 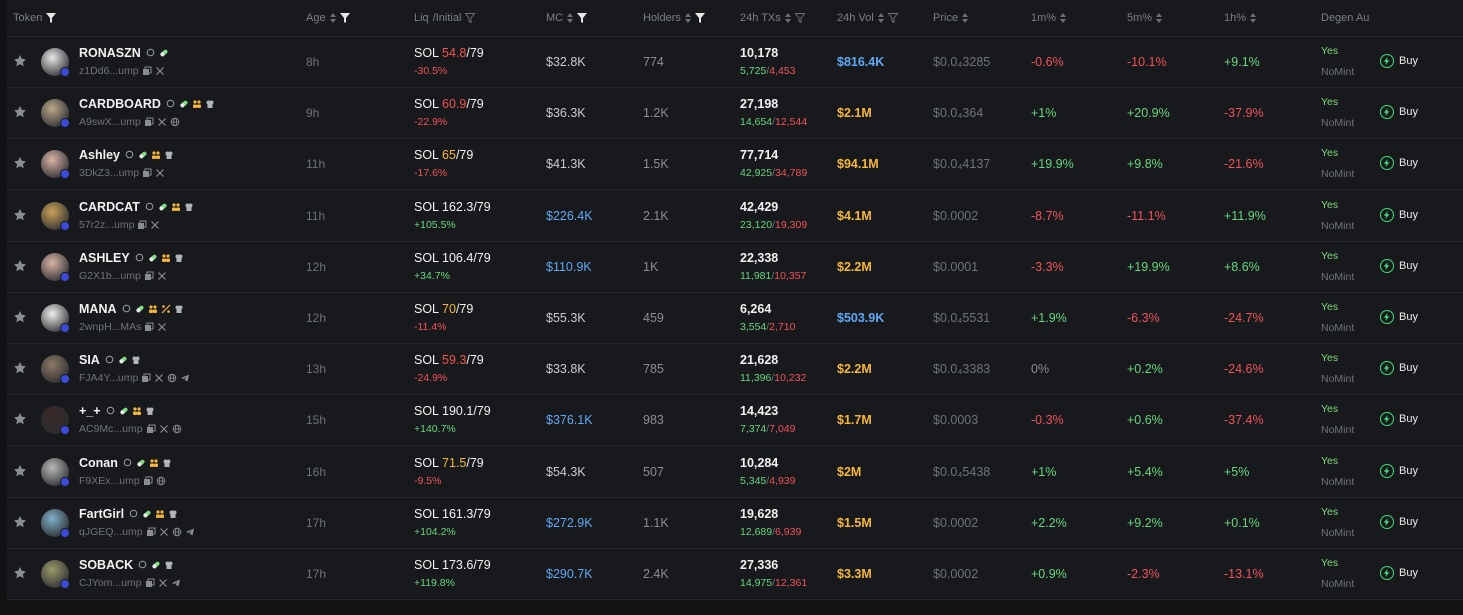 What do you see at coordinates (1240, 18) in the screenshot?
I see `header-1h: 1h%` at bounding box center [1240, 18].